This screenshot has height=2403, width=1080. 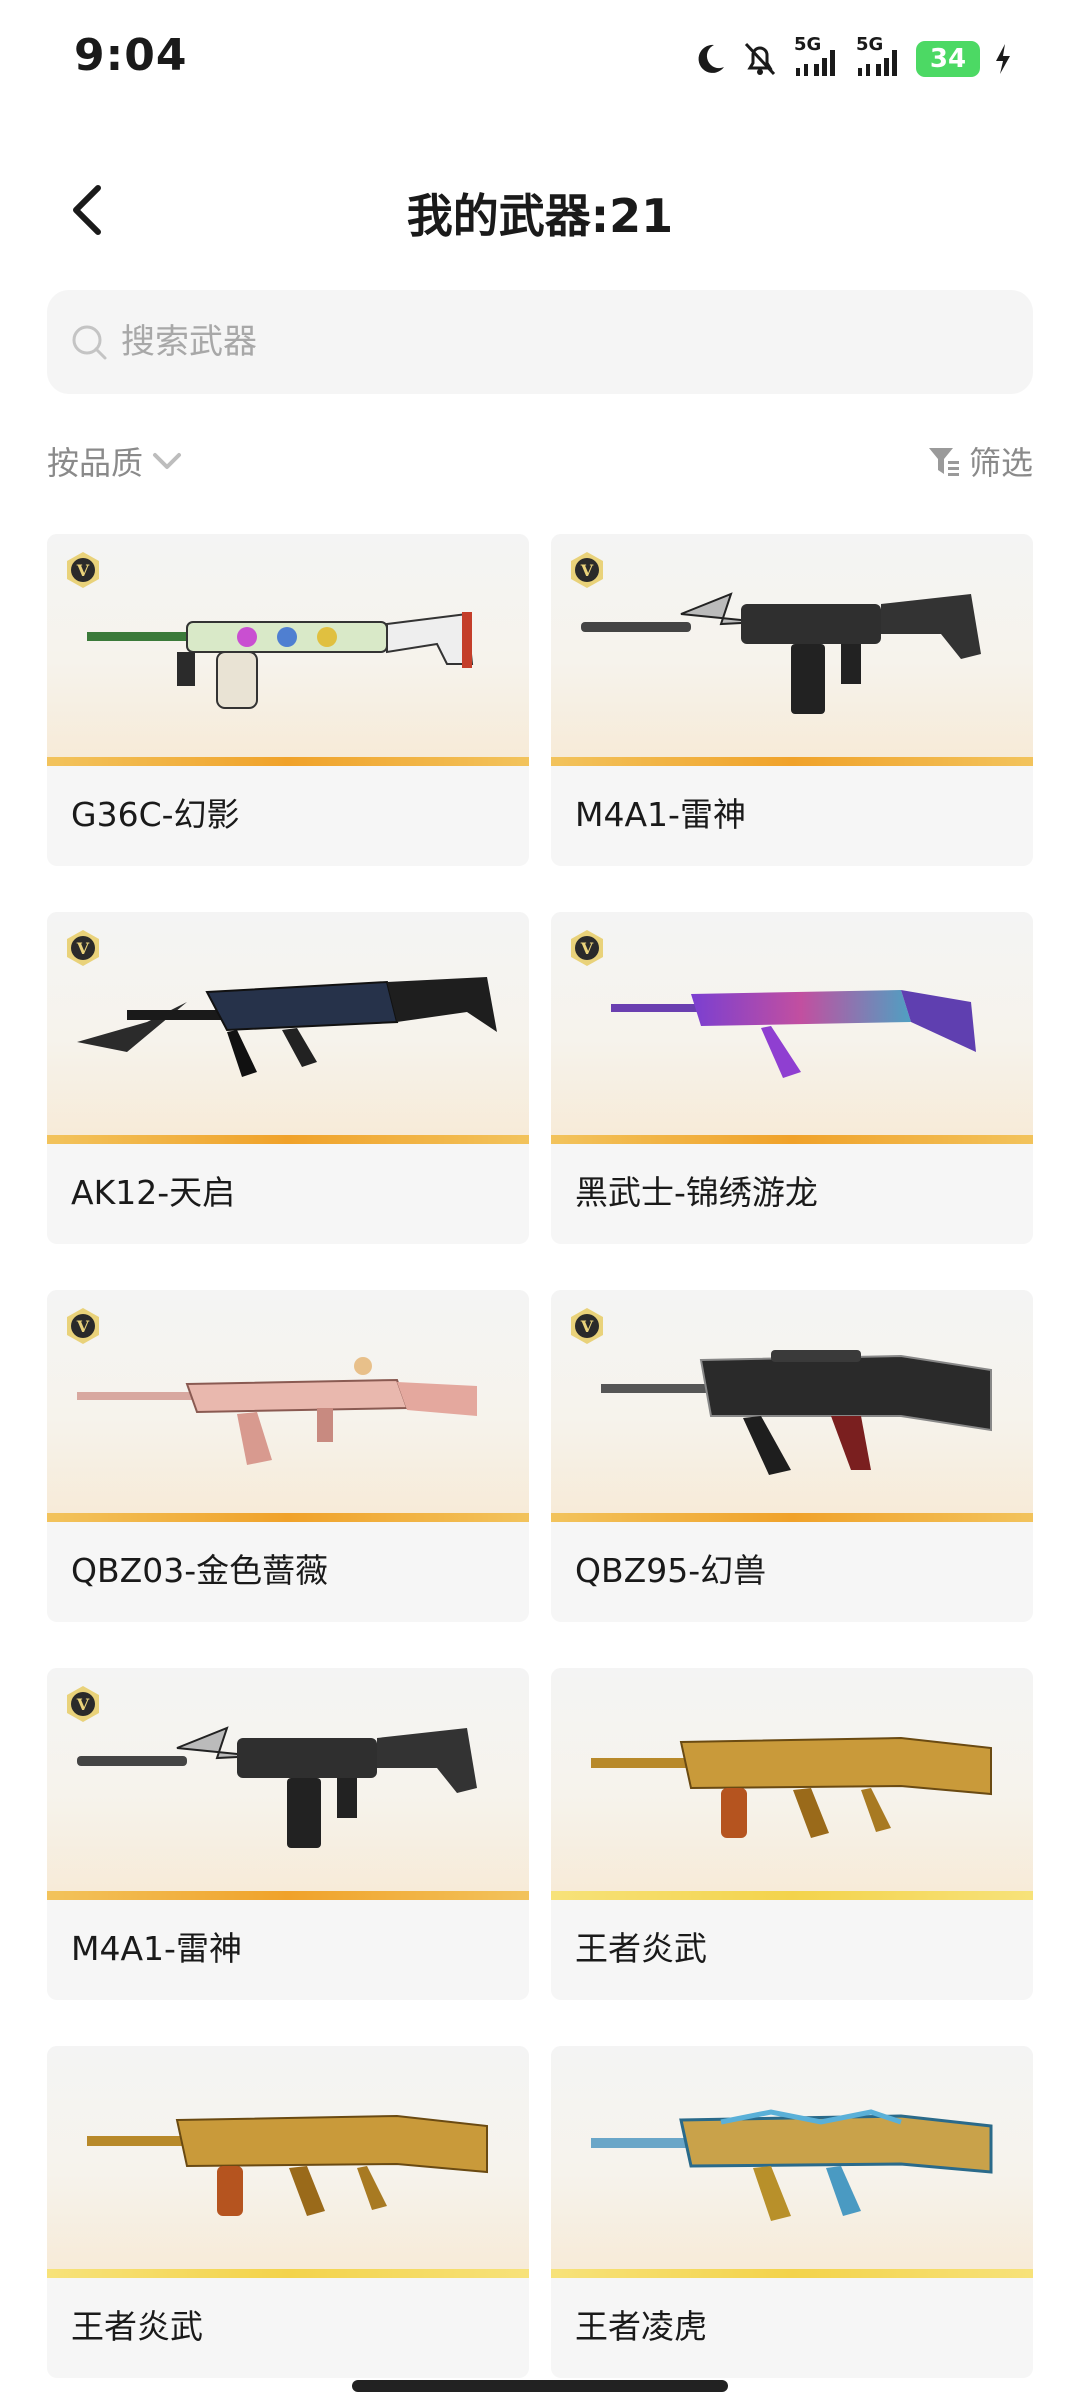 I want to click on battery-icon: 34, so click(x=948, y=59).